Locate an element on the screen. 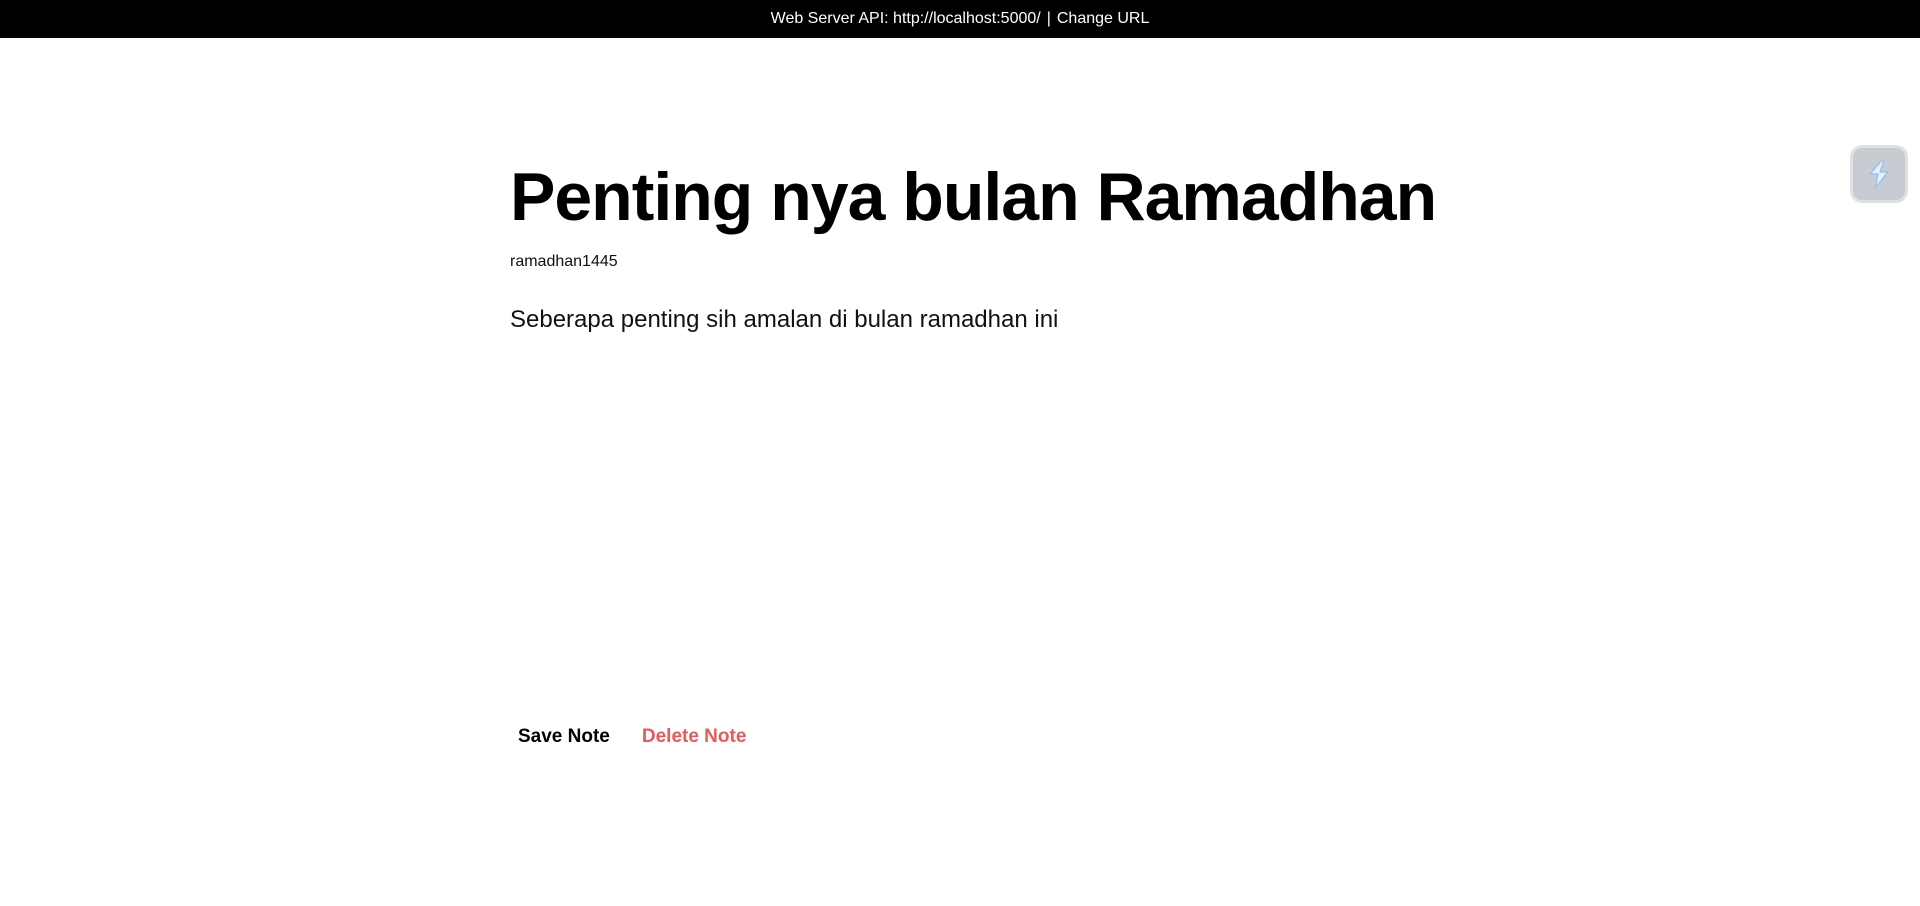 The image size is (1920, 906). change-url-link: Change URL is located at coordinates (1103, 19).